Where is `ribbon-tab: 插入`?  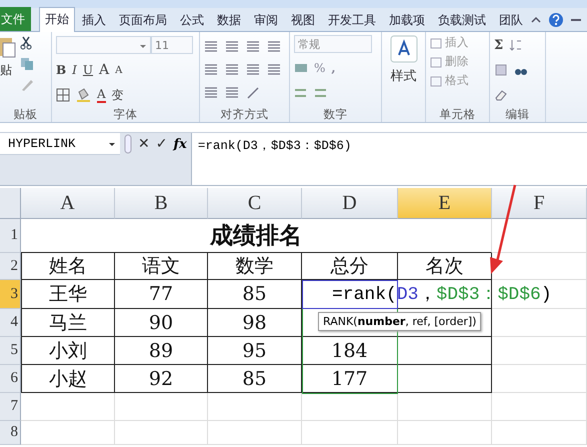
ribbon-tab: 插入 is located at coordinates (94, 19).